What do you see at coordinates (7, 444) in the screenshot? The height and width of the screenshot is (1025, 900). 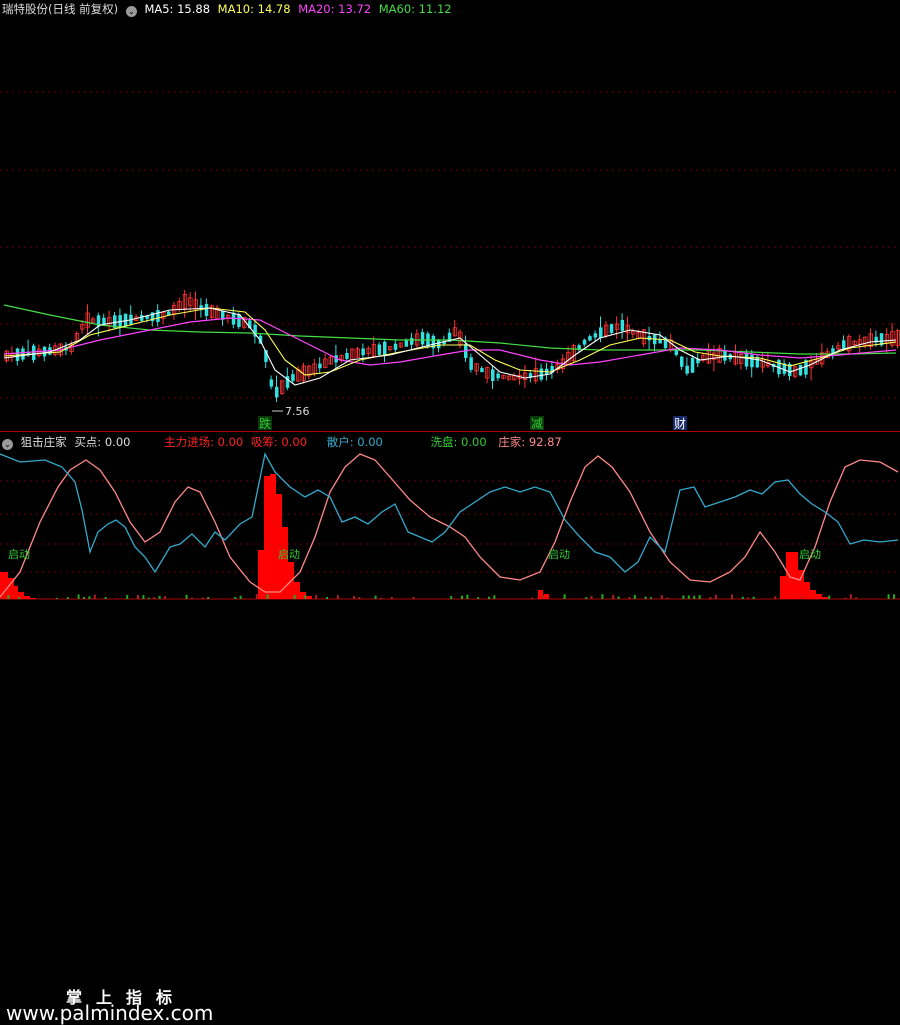 I see `indicator-dropdown-icon: ⌄` at bounding box center [7, 444].